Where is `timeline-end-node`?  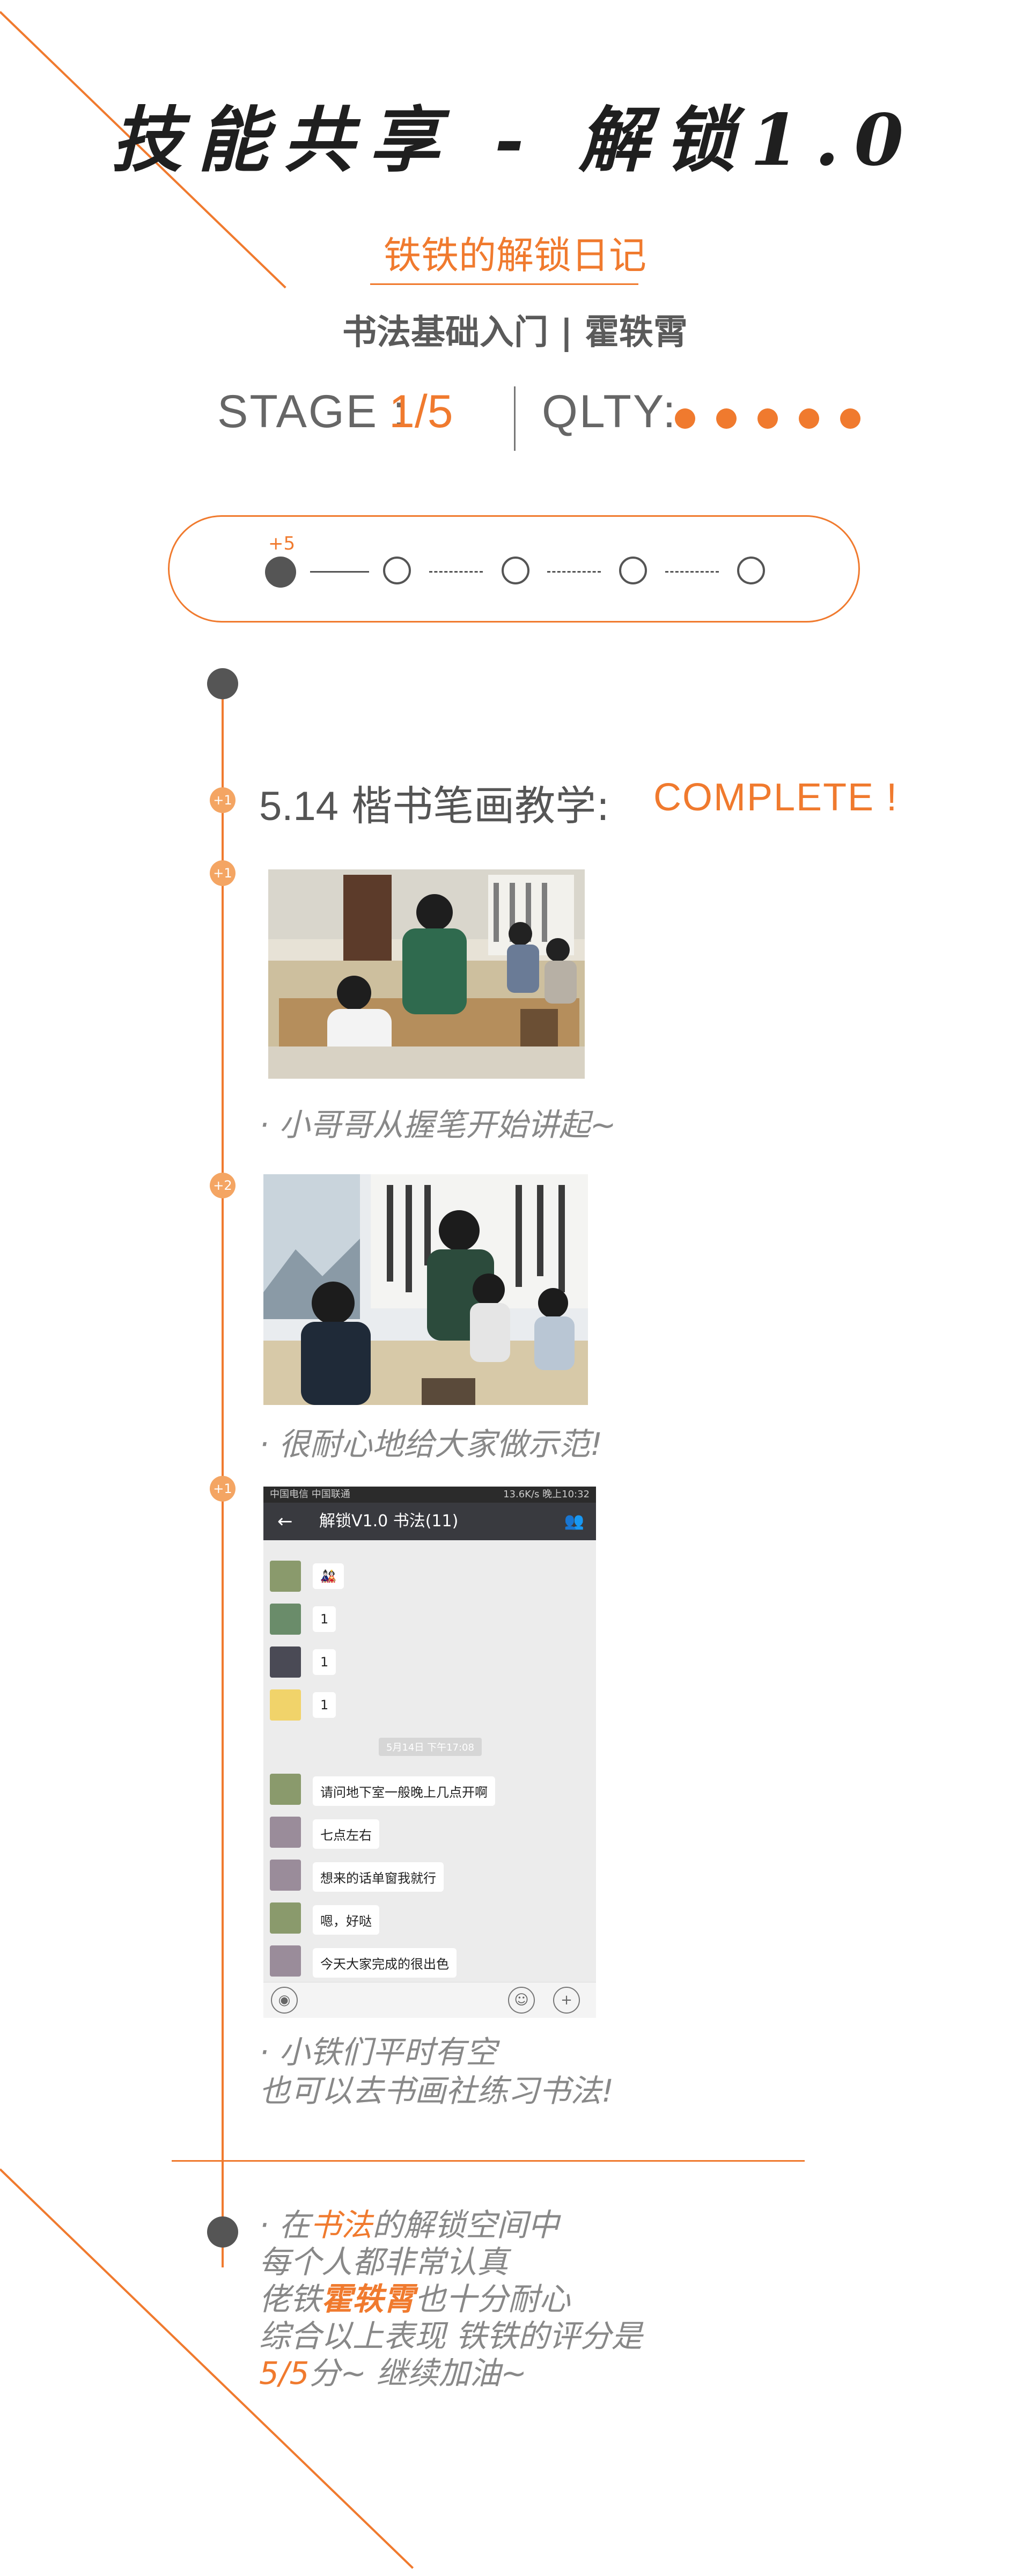 timeline-end-node is located at coordinates (223, 2232).